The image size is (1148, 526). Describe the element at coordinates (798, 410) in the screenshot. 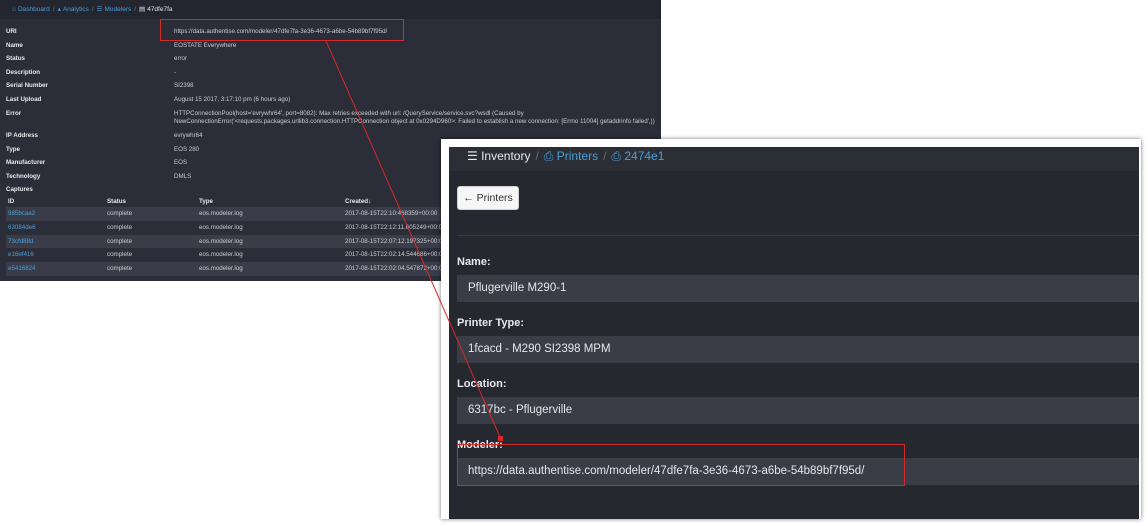

I see `location-field: 6317bc - Pflugerville` at that location.